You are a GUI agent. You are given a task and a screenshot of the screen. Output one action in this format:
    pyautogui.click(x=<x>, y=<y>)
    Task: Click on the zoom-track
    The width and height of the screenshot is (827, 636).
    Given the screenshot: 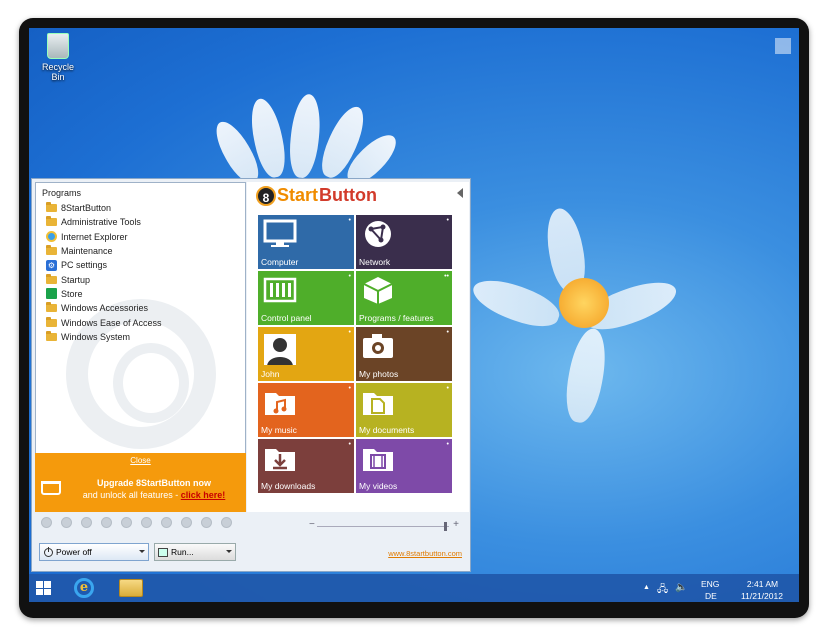 What is the action you would take?
    pyautogui.click(x=383, y=526)
    